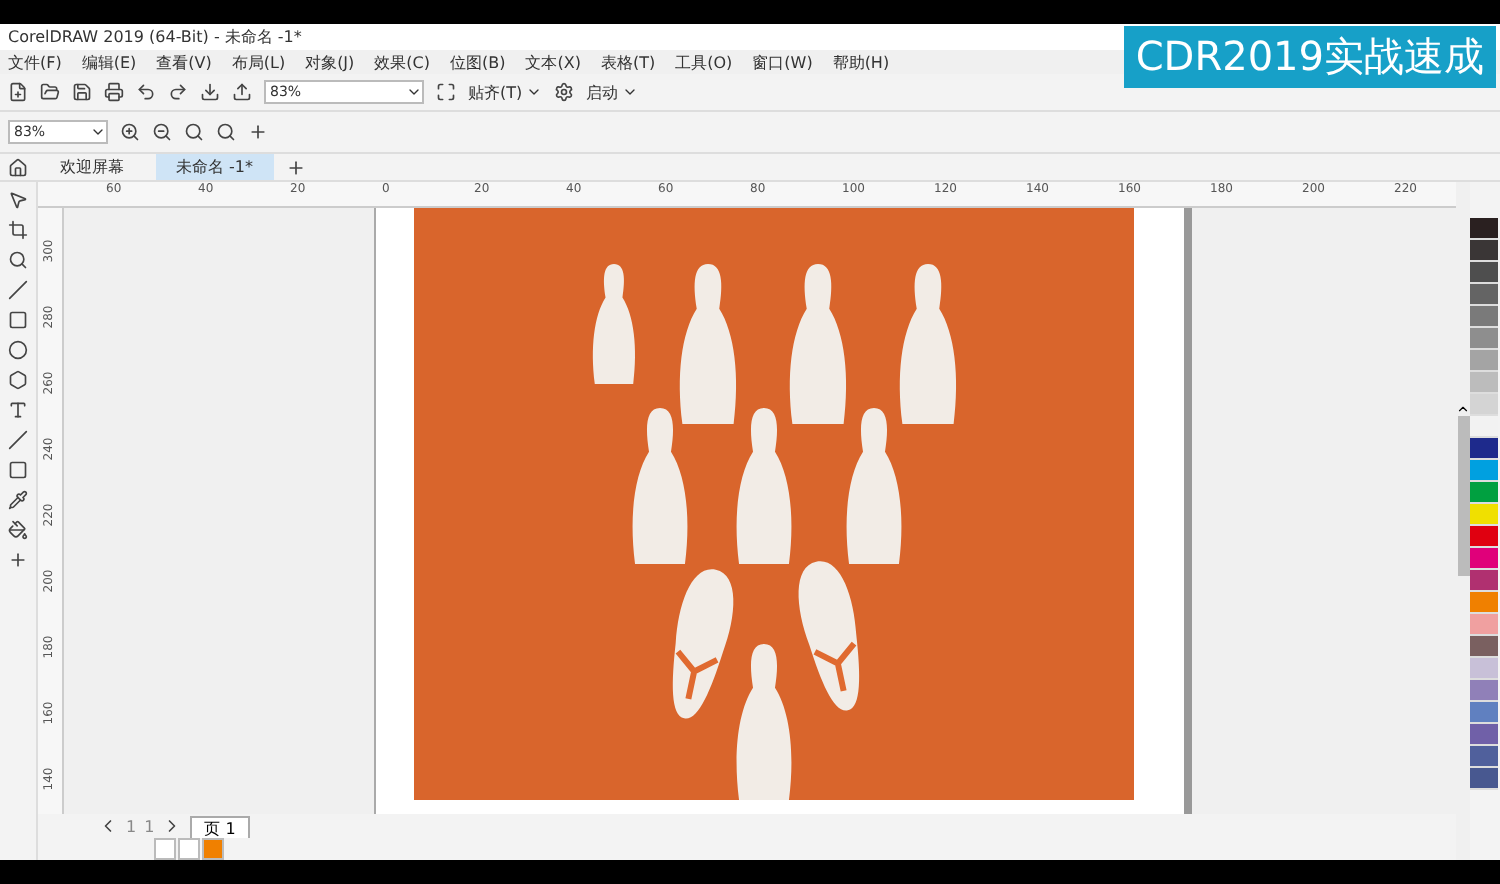  Describe the element at coordinates (165, 849) in the screenshot. I see `no-fill-swatch` at that location.